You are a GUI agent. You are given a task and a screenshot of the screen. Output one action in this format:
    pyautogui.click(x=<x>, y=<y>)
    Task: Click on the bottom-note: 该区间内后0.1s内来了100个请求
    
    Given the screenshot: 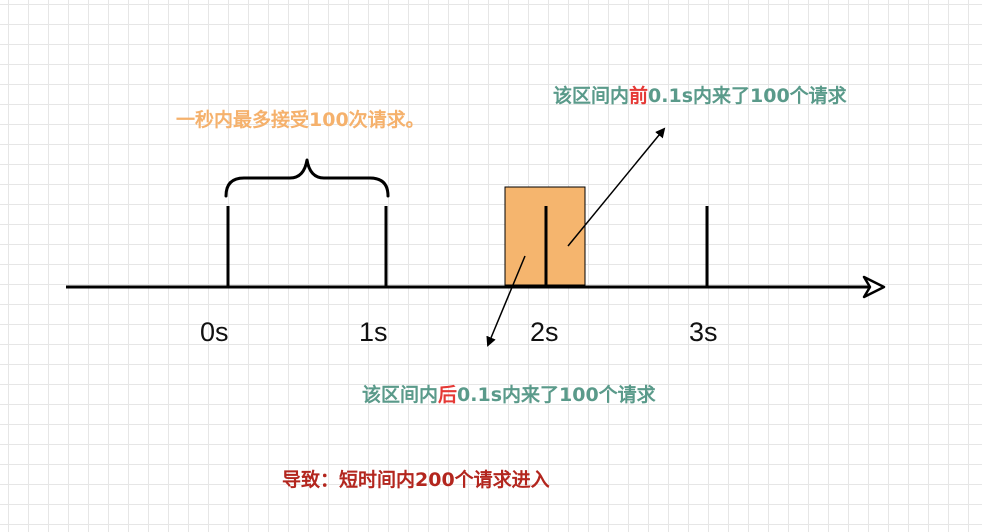 What is the action you would take?
    pyautogui.click(x=509, y=393)
    